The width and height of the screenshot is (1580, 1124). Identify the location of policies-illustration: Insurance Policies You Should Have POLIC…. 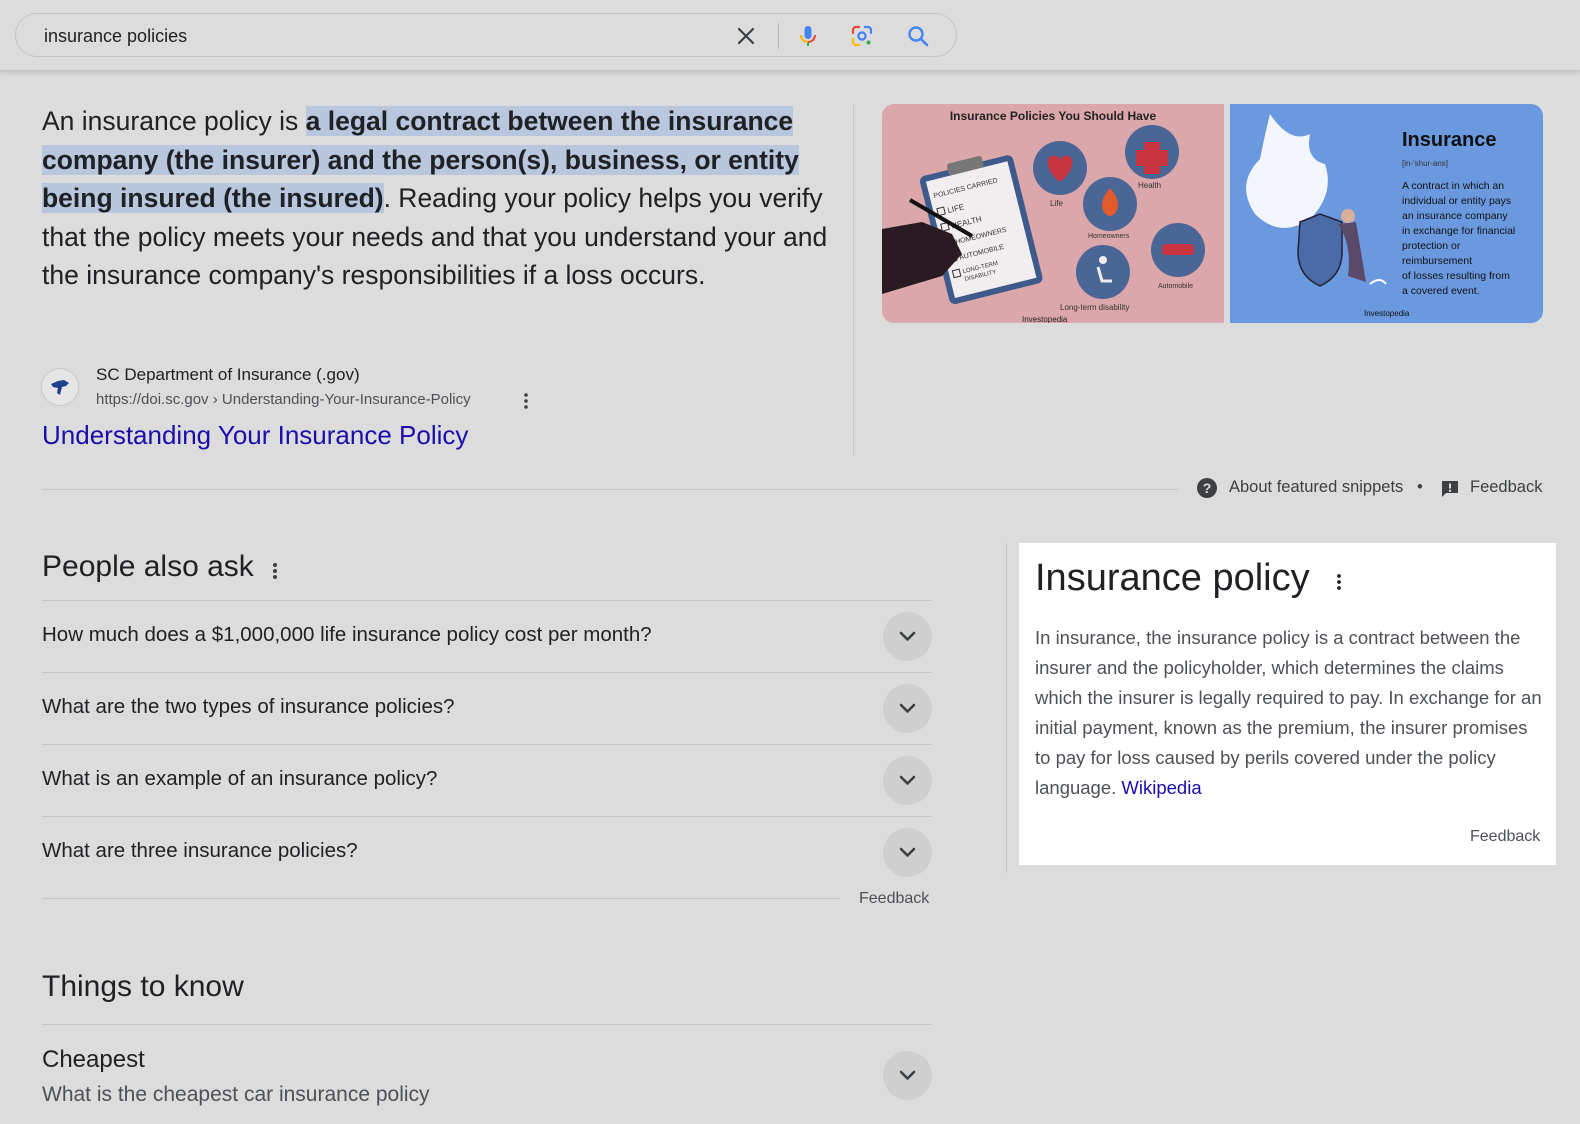
(1043, 216).